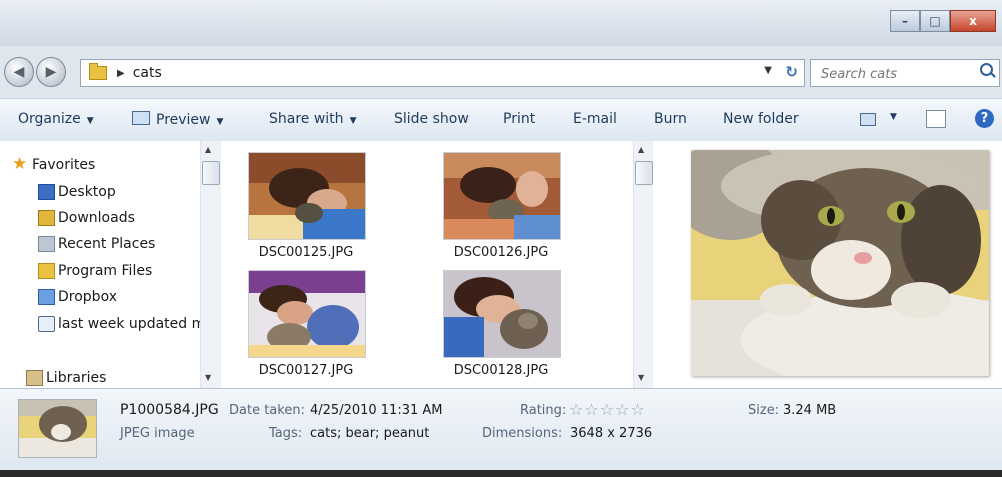 The height and width of the screenshot is (477, 1002). I want to click on slide-show-button: Slide show, so click(431, 119).